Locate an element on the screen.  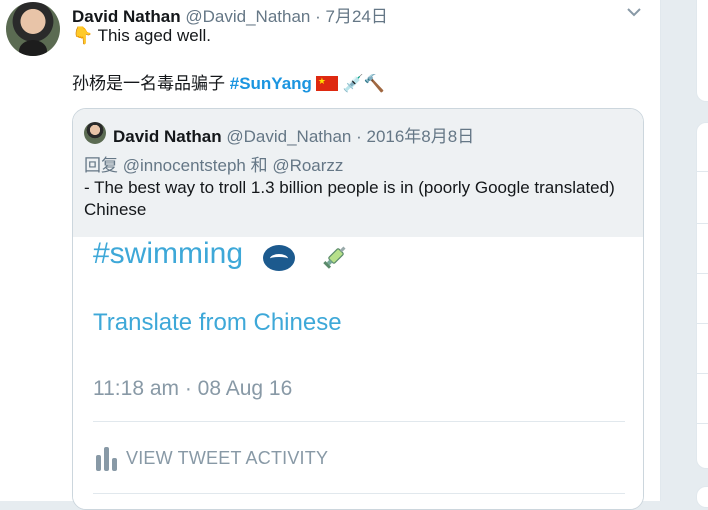
reply-context: 回复 @innocentsteph 和 @Roarzz is located at coordinates (213, 163).